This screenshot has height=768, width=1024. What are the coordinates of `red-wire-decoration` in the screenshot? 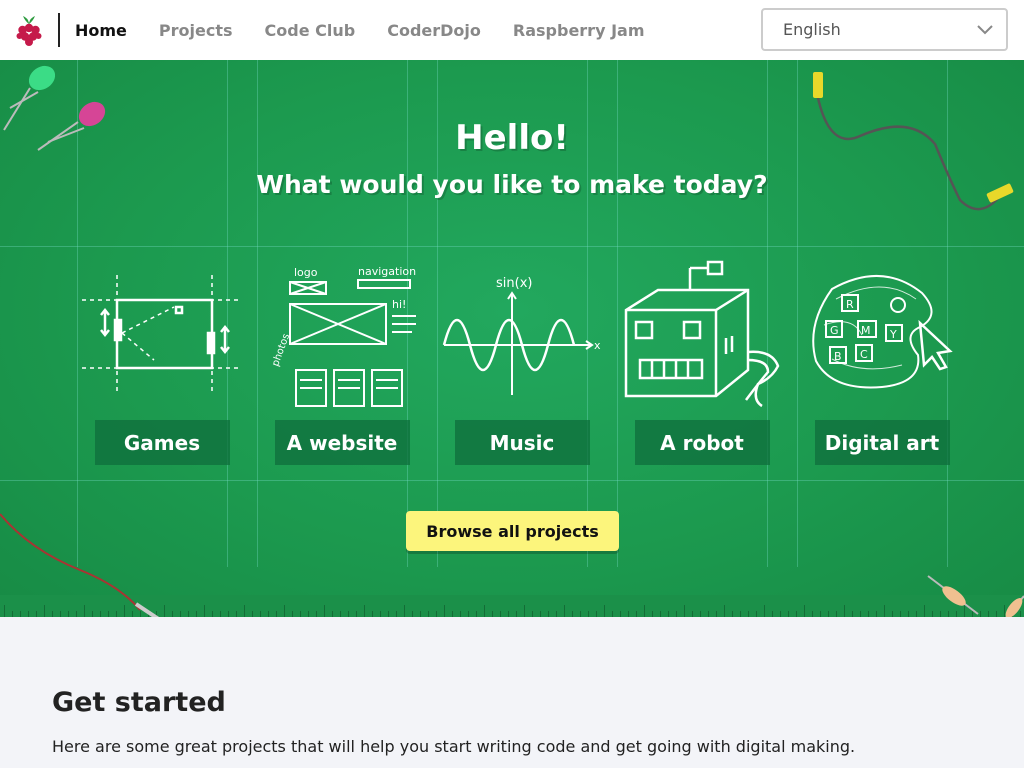 It's located at (80, 565).